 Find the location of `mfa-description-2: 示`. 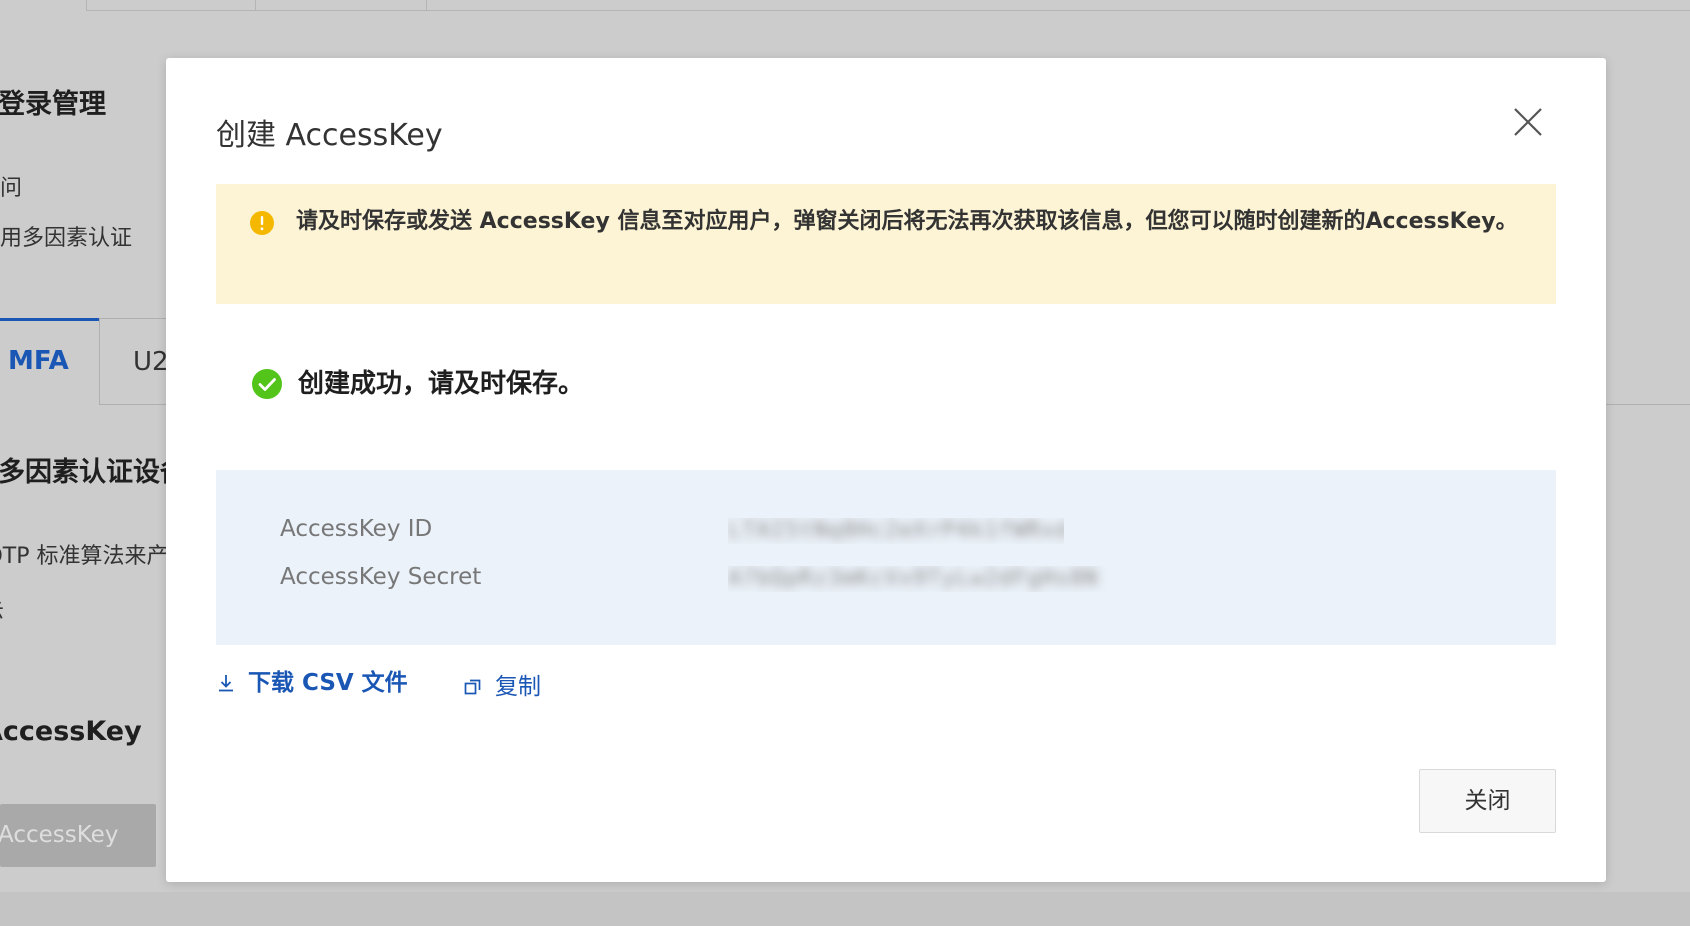

mfa-description-2: 示 is located at coordinates (2, 610).